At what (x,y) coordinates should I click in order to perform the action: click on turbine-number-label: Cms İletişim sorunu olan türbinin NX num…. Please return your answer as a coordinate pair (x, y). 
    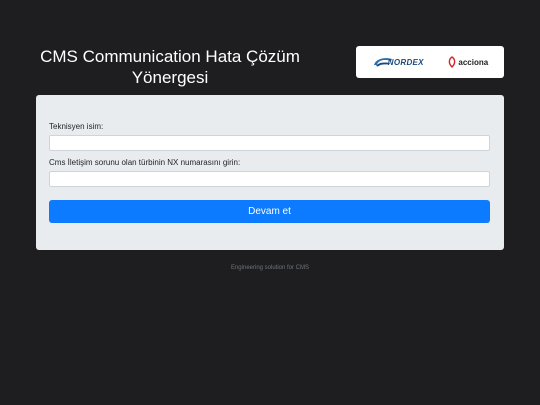
    Looking at the image, I should click on (145, 162).